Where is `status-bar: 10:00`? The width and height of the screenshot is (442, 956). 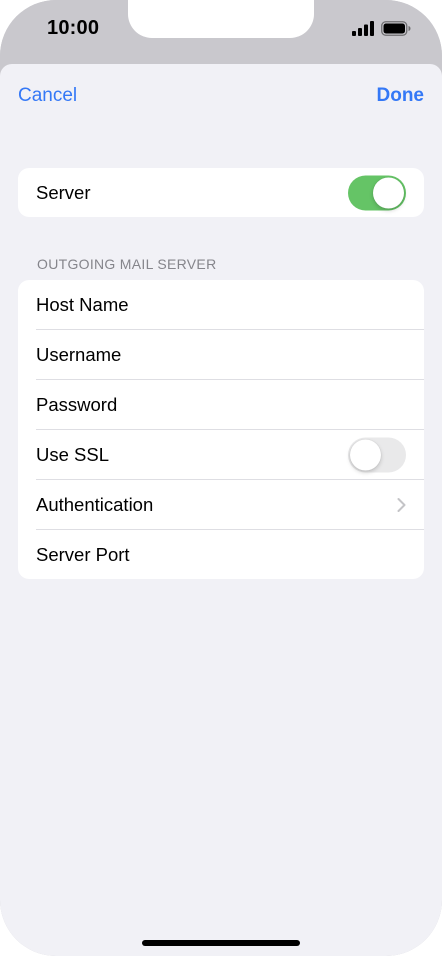 status-bar: 10:00 is located at coordinates (221, 32).